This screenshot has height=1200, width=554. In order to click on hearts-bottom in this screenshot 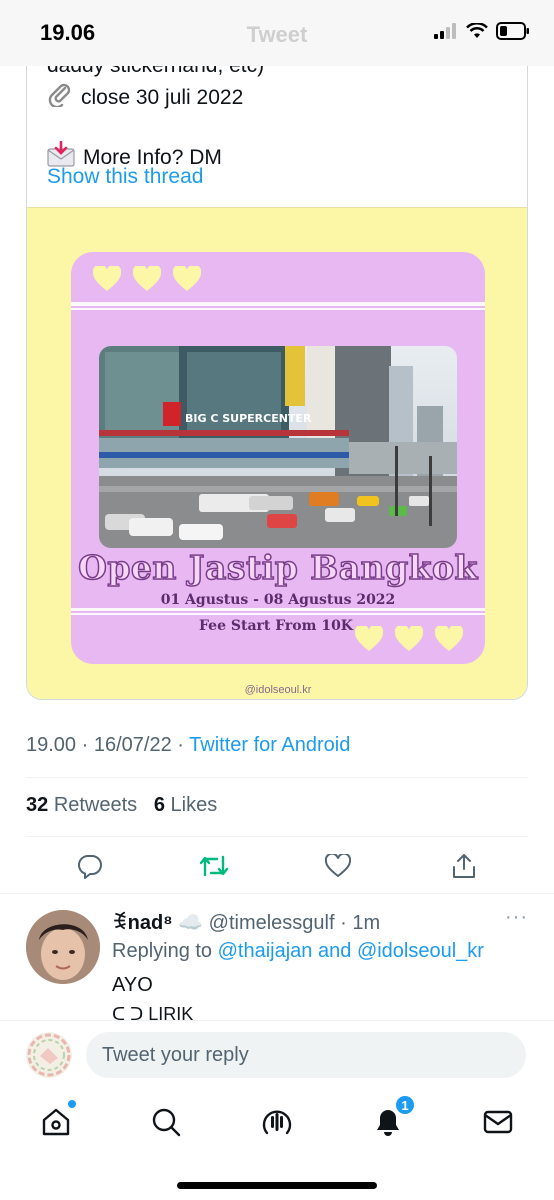, I will do `click(409, 639)`.